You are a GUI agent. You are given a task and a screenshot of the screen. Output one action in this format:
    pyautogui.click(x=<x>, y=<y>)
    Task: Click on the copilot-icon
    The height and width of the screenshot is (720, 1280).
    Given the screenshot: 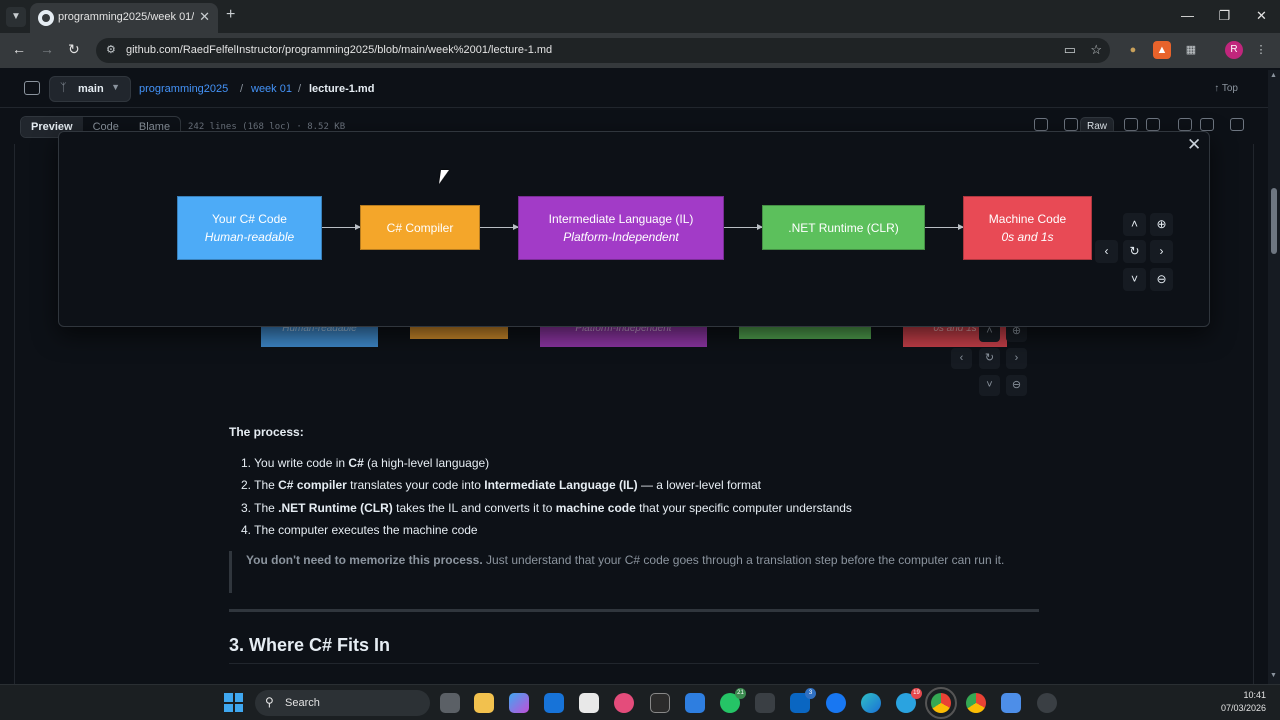 What is the action you would take?
    pyautogui.click(x=1041, y=124)
    